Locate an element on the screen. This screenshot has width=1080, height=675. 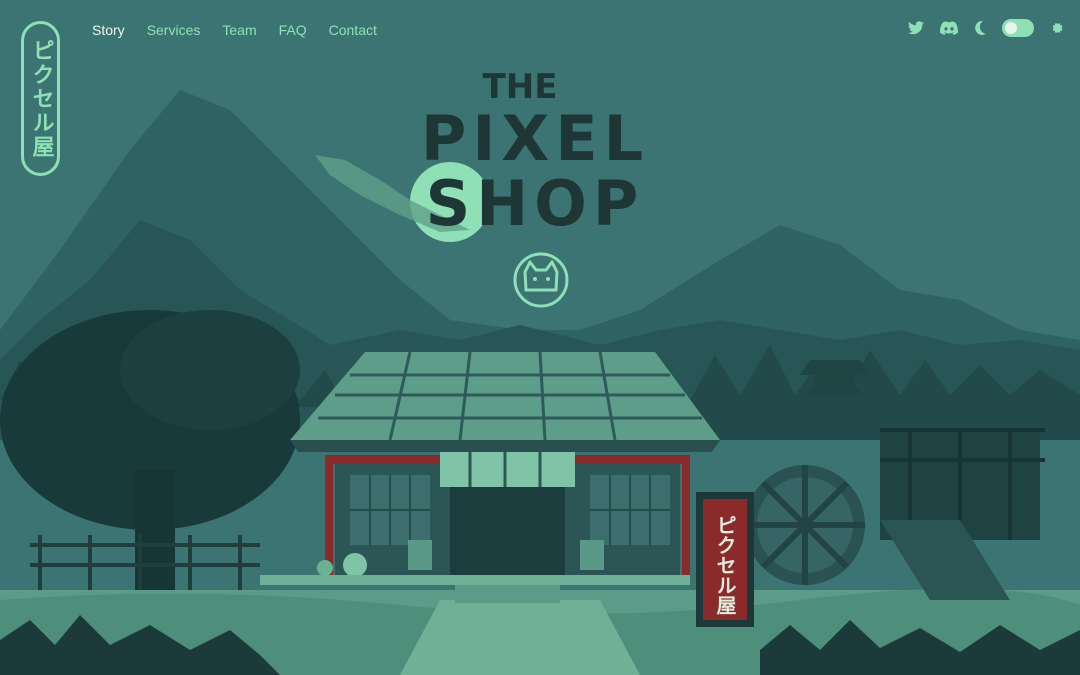
nav-services: Services is located at coordinates (174, 30).